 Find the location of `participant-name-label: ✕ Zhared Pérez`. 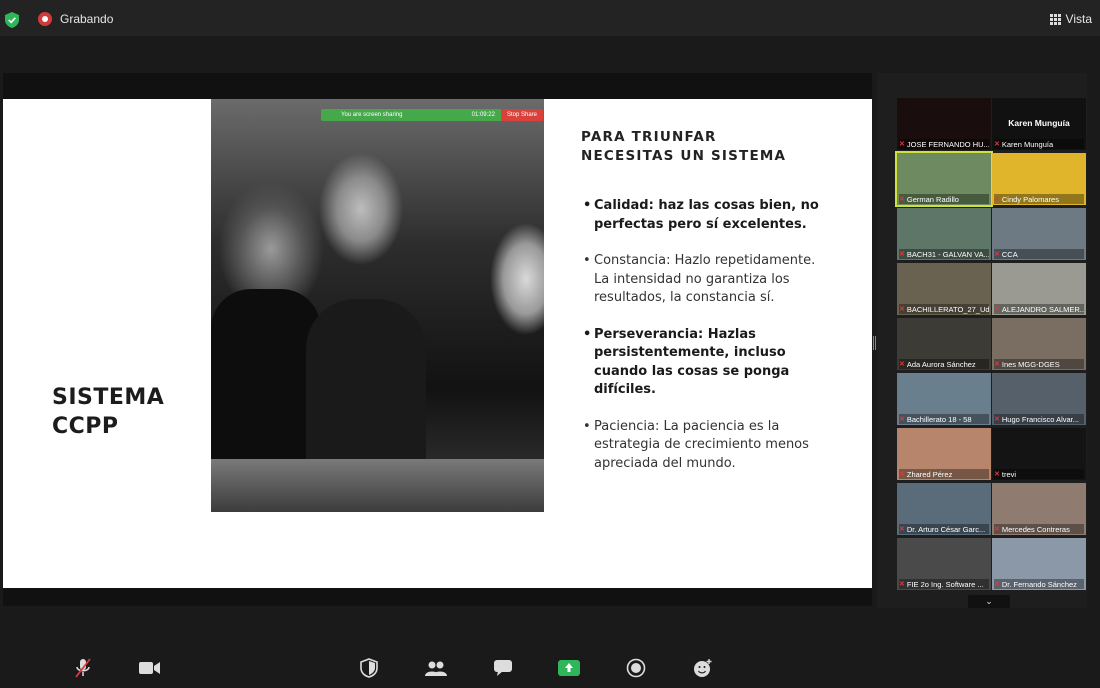

participant-name-label: ✕ Zhared Pérez is located at coordinates (944, 474).